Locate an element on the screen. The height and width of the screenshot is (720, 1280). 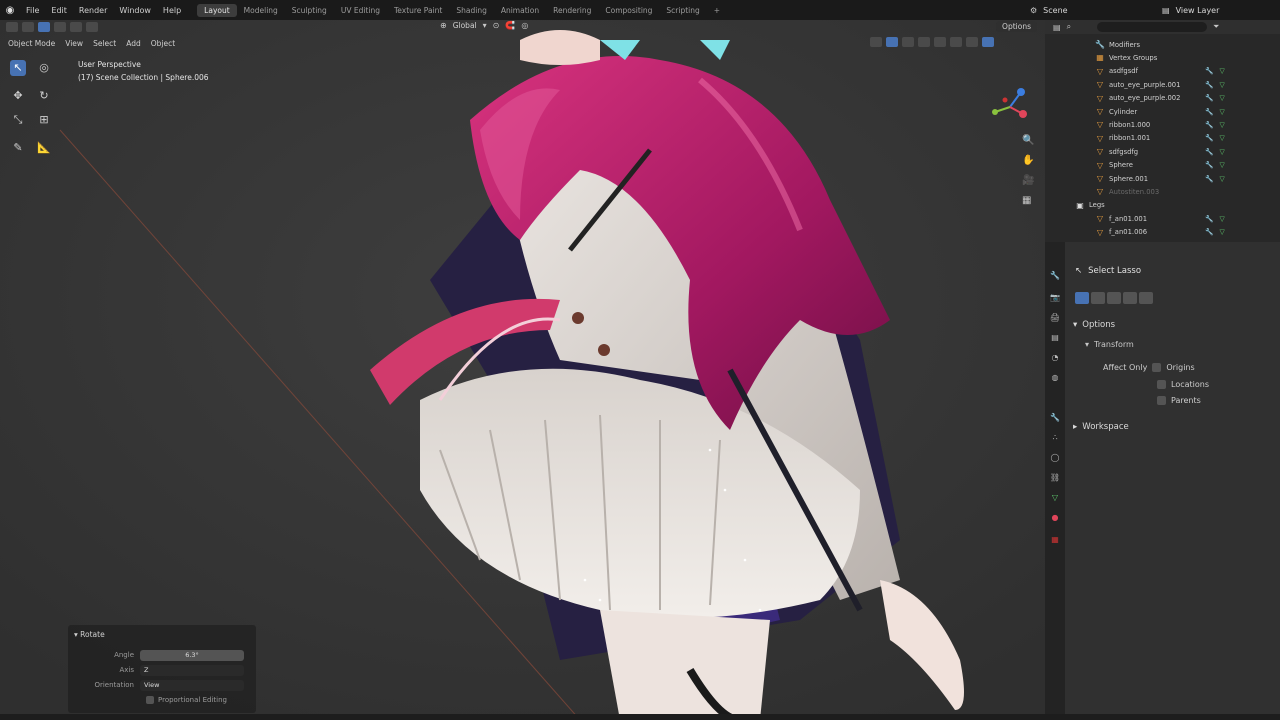
options-section: ▾ Options is located at coordinates (1094, 325).